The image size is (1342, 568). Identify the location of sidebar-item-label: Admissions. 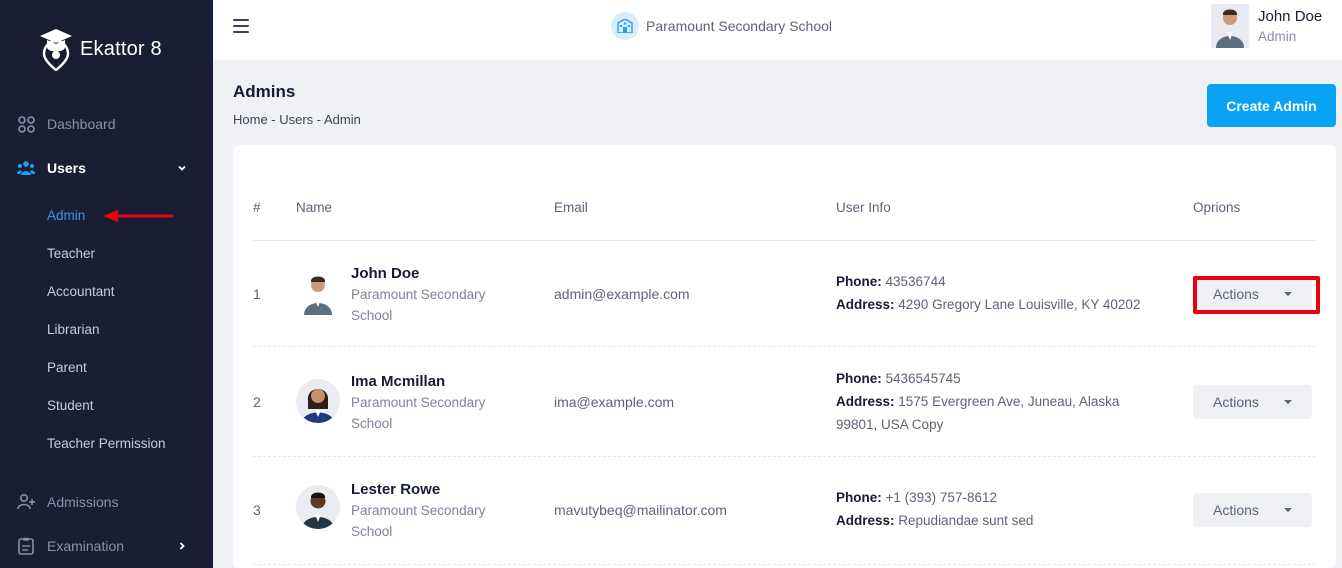
(83, 502).